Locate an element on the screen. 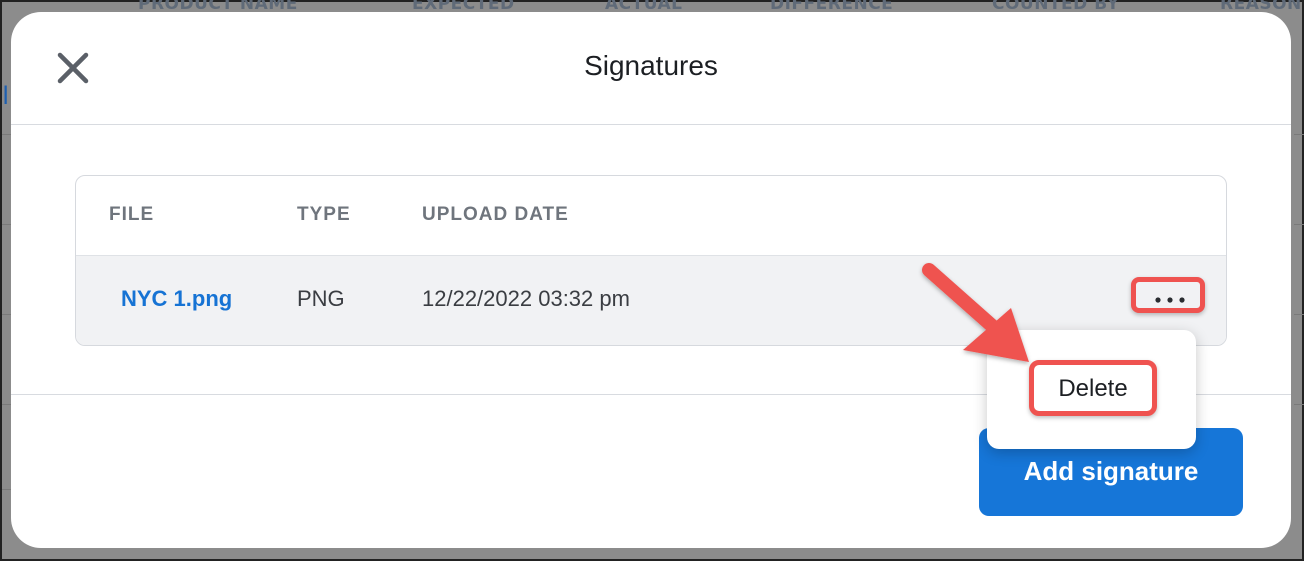 The width and height of the screenshot is (1304, 561). dialog-title: Signatures is located at coordinates (651, 65).